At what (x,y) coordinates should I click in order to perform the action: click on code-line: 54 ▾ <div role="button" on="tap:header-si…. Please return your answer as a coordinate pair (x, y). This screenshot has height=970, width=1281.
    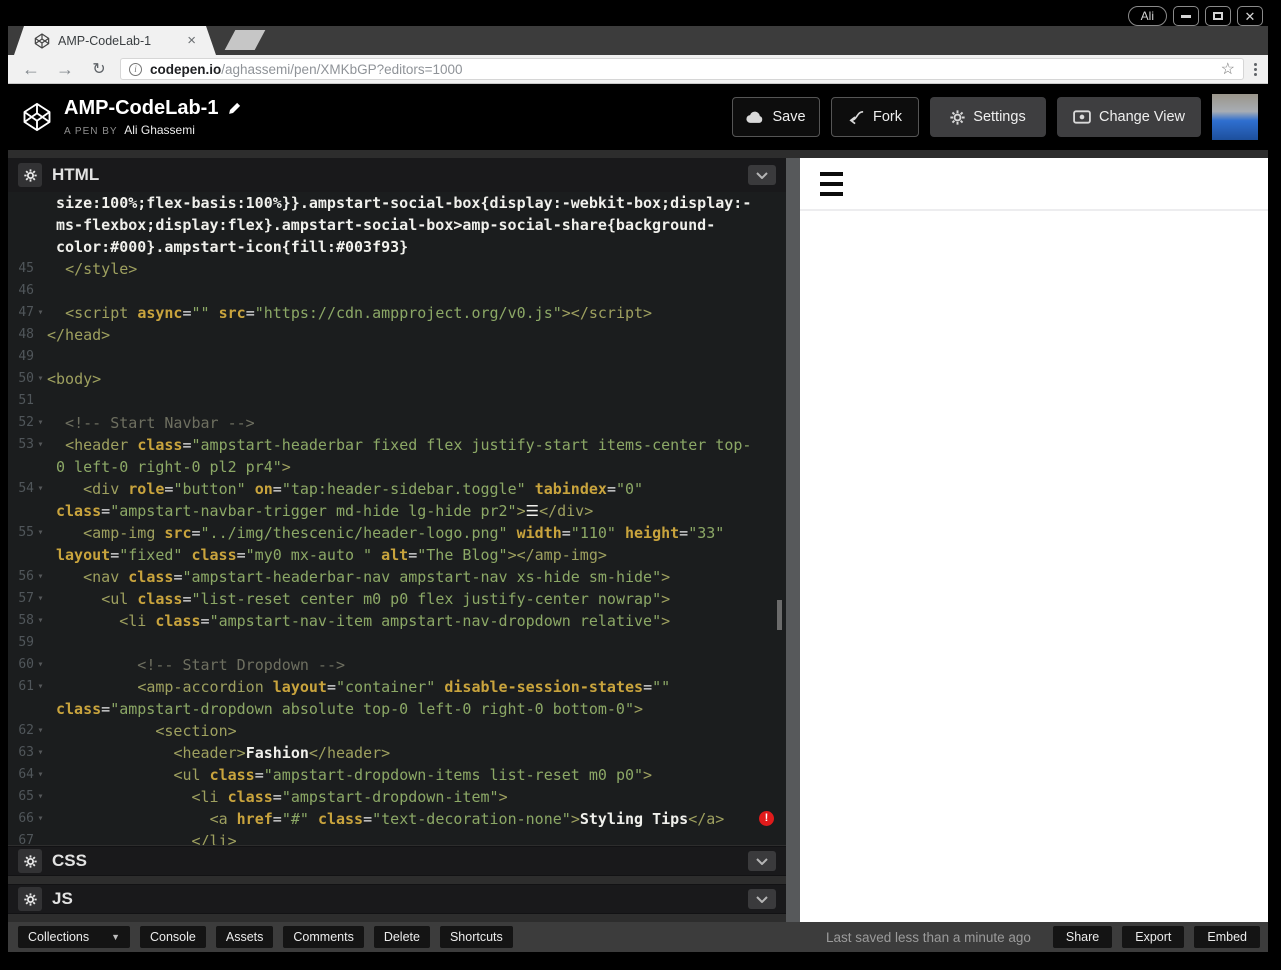
    Looking at the image, I should click on (397, 489).